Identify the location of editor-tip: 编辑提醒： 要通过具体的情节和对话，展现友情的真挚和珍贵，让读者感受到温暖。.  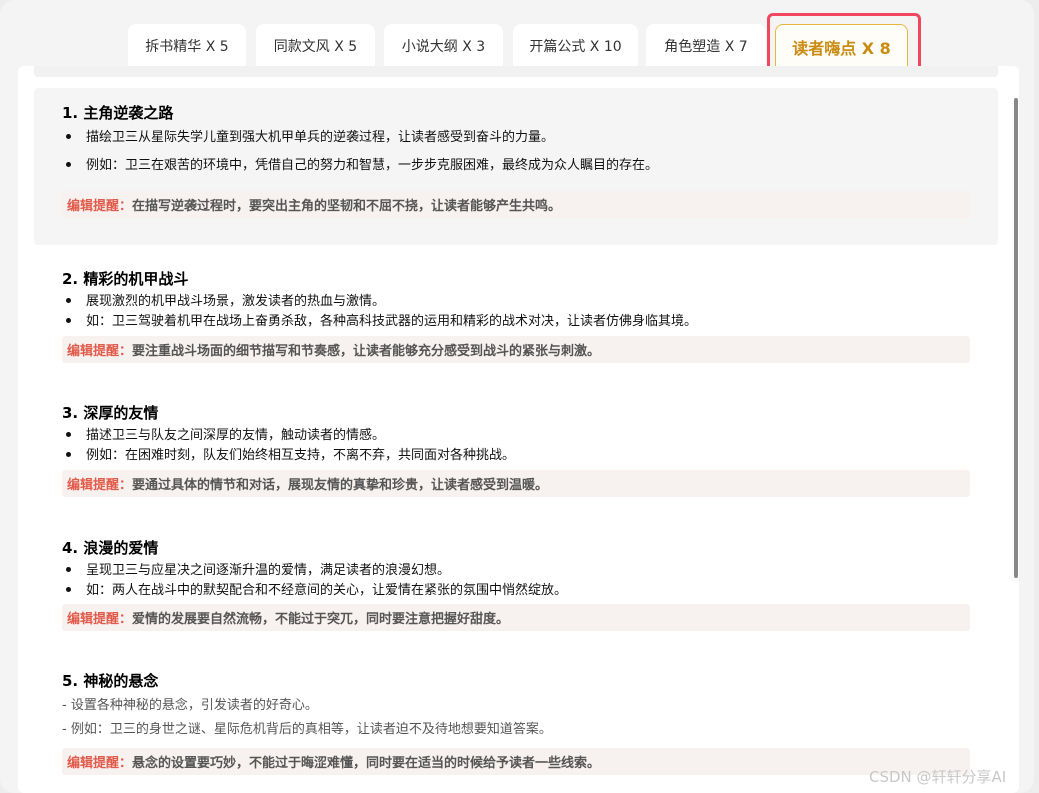
(516, 483).